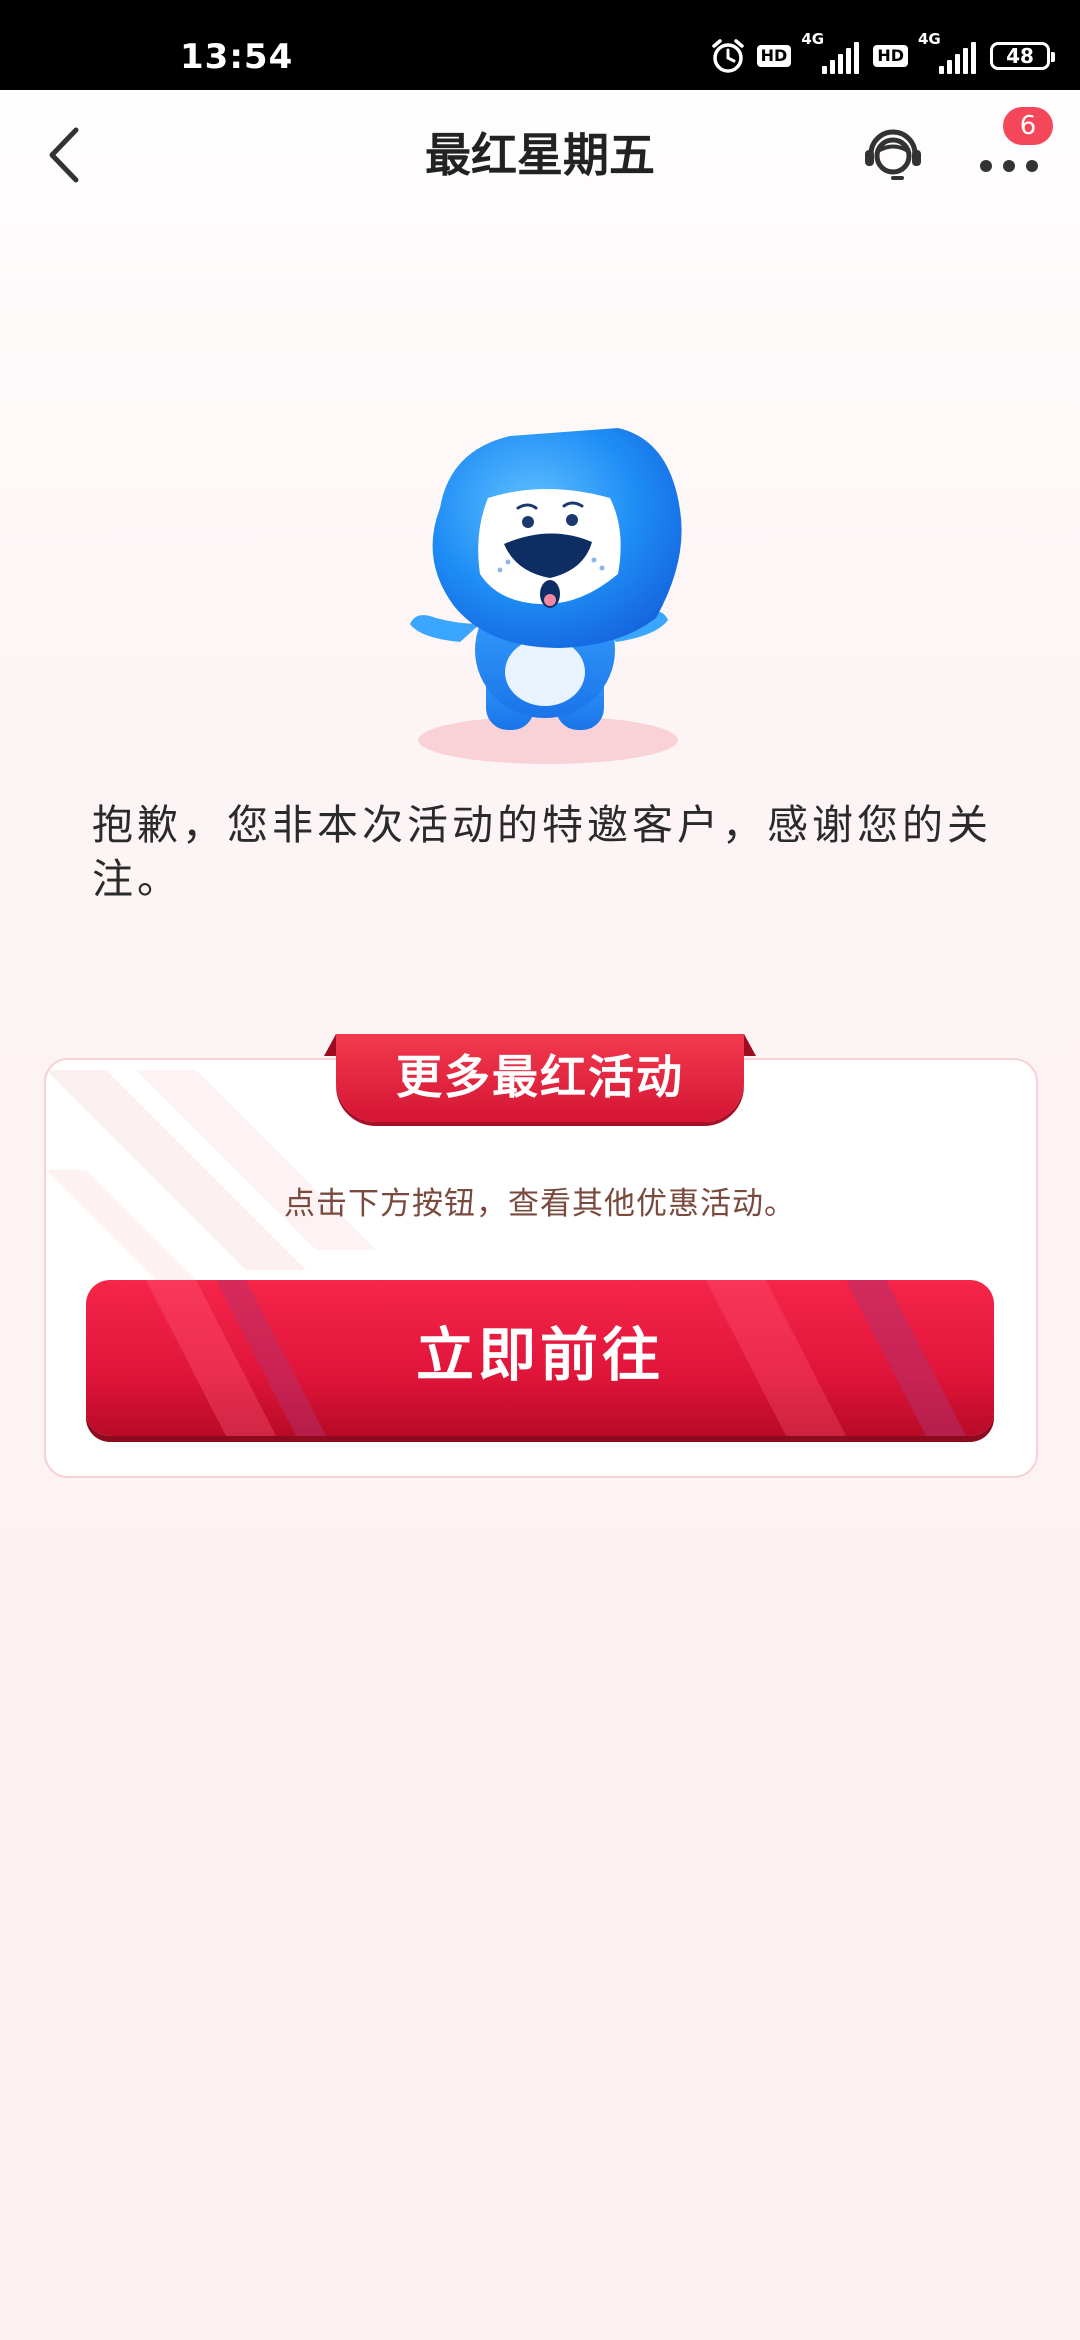  I want to click on status-icons: HD 4G HD 4G 48, so click(882, 53).